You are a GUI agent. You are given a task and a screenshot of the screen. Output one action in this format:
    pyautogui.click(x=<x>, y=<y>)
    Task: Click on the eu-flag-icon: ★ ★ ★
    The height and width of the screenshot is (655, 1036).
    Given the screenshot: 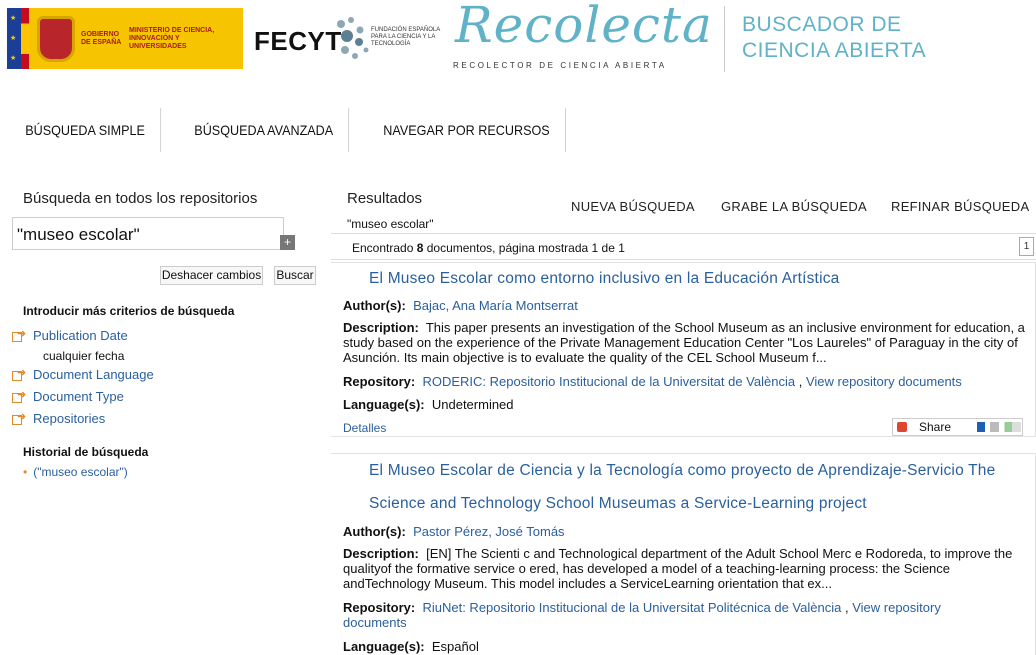 What is the action you would take?
    pyautogui.click(x=14, y=38)
    